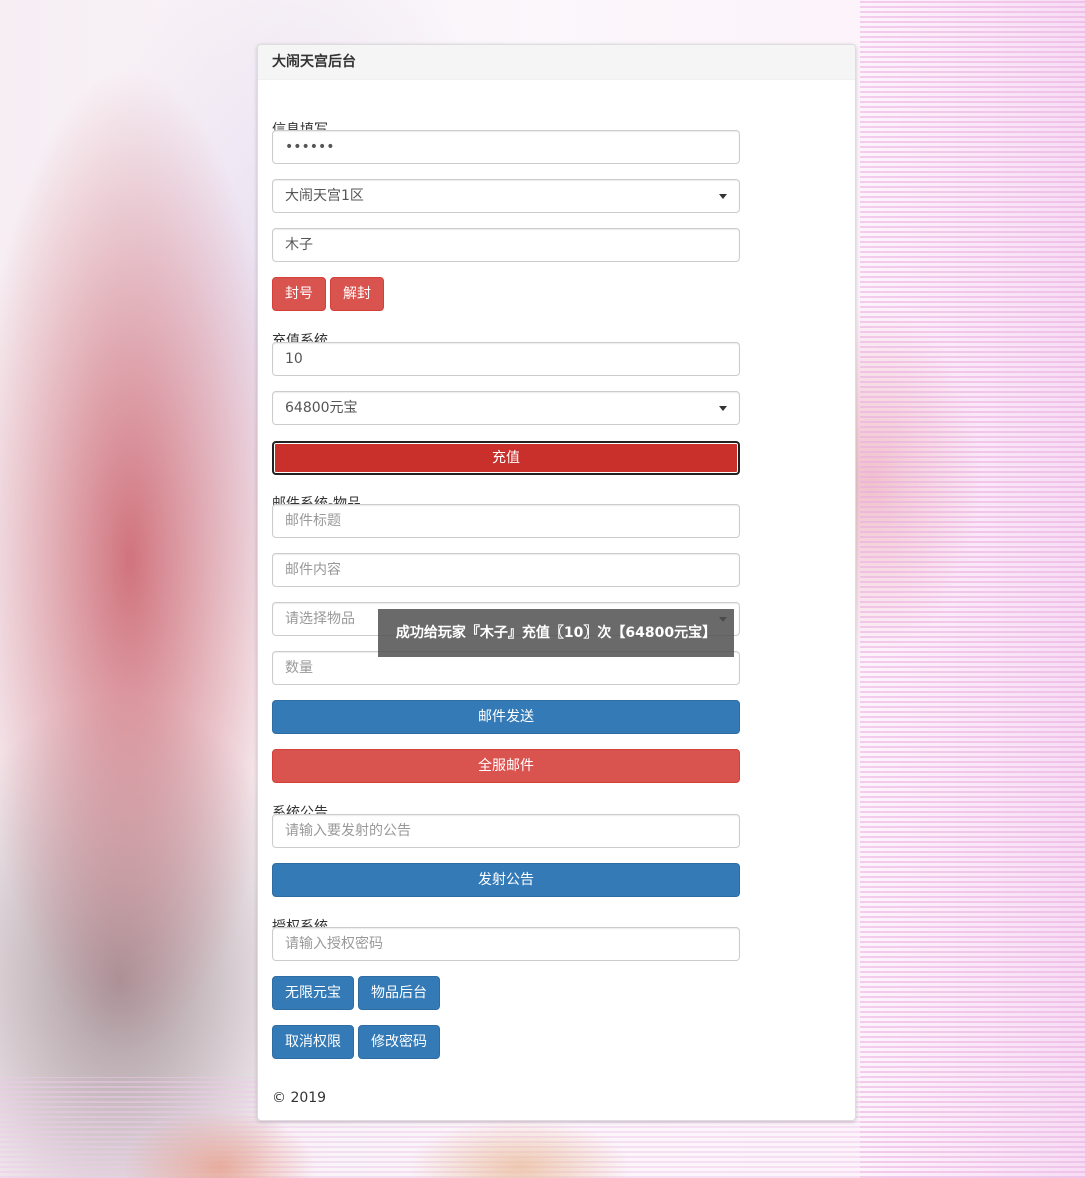 This screenshot has height=1178, width=1085. What do you see at coordinates (506, 196) in the screenshot?
I see `server-select: 大闹天宫1区` at bounding box center [506, 196].